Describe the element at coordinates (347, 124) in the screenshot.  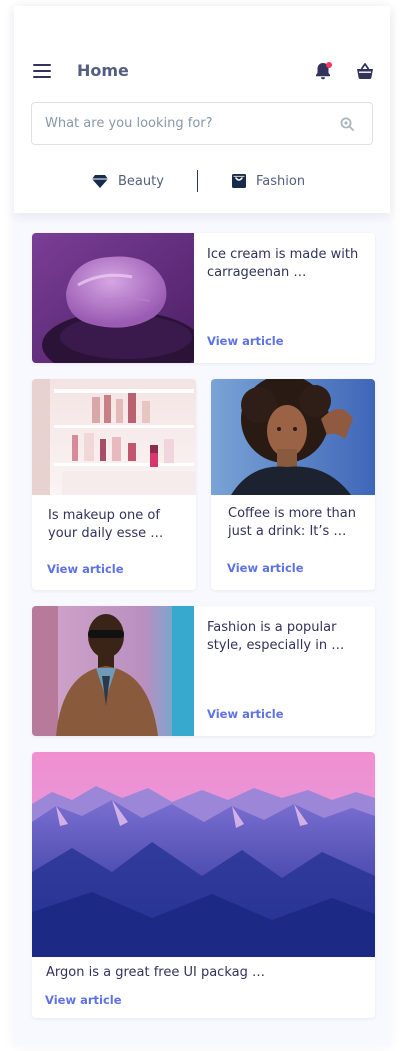
I see `search-icon` at that location.